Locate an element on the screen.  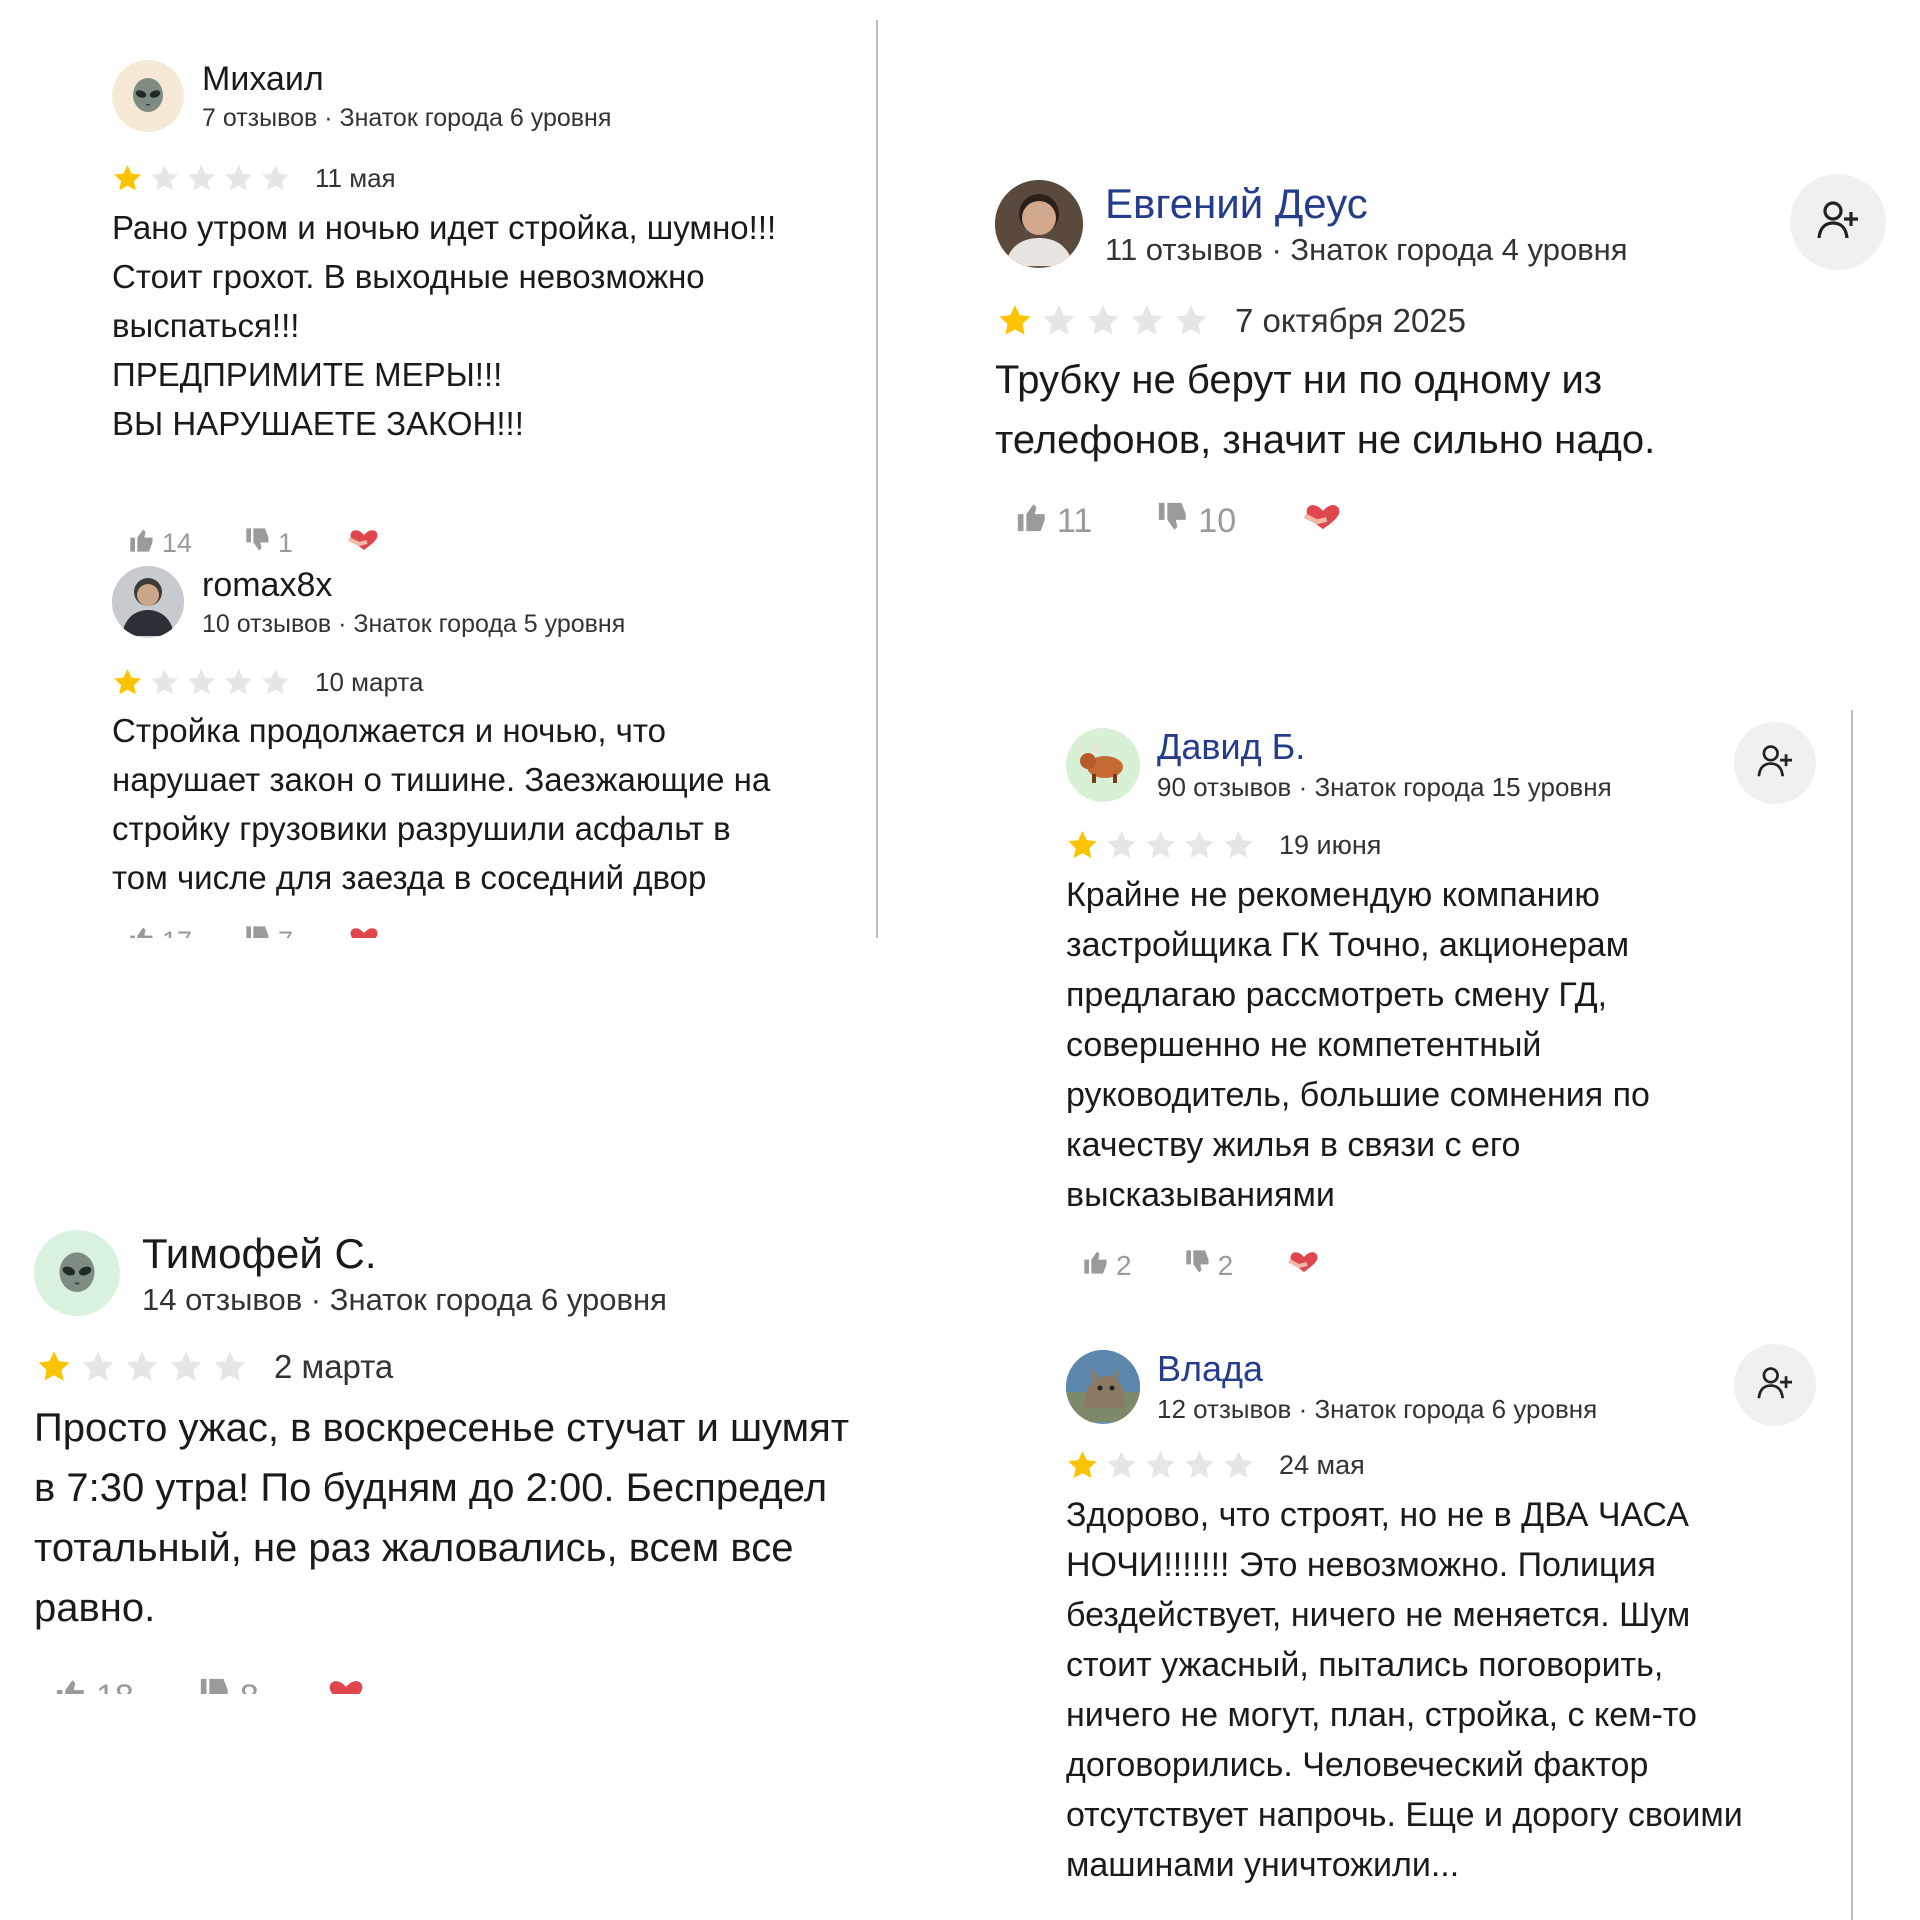
reviewer-name: Тимофей С. is located at coordinates (259, 1254).